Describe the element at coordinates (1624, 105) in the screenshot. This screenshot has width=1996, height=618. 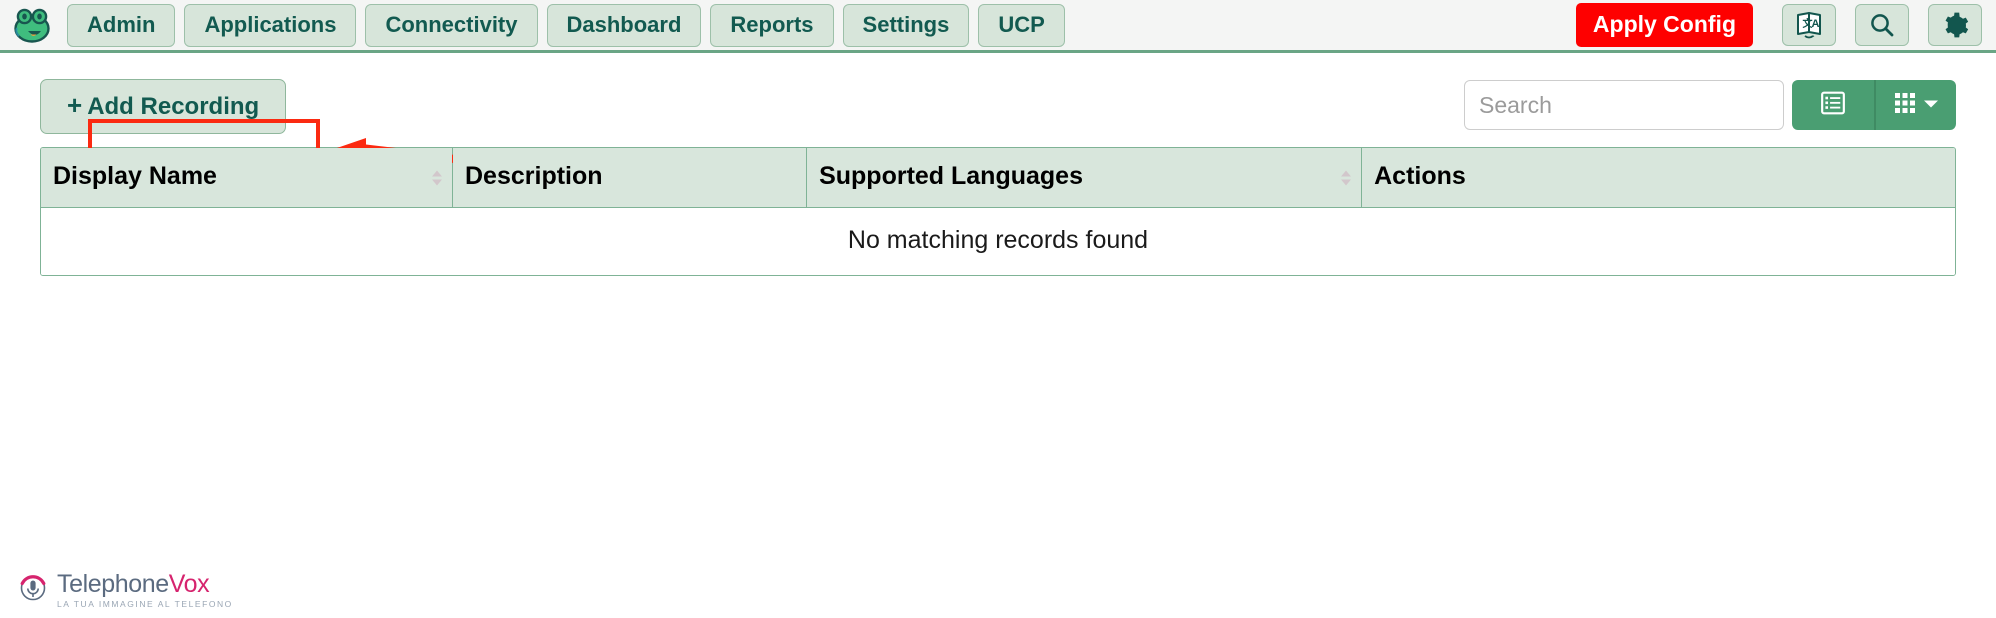
I see `search-input` at that location.